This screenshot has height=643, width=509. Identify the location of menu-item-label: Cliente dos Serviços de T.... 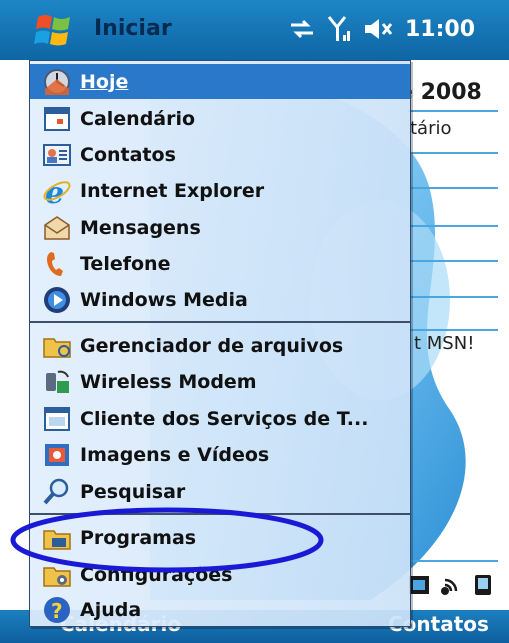
(224, 418).